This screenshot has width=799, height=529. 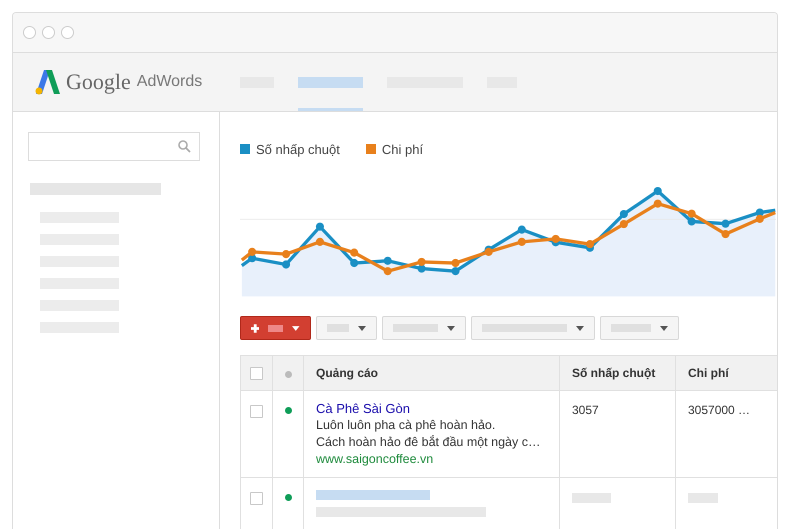 I want to click on column-header: Chi phí, so click(x=708, y=373).